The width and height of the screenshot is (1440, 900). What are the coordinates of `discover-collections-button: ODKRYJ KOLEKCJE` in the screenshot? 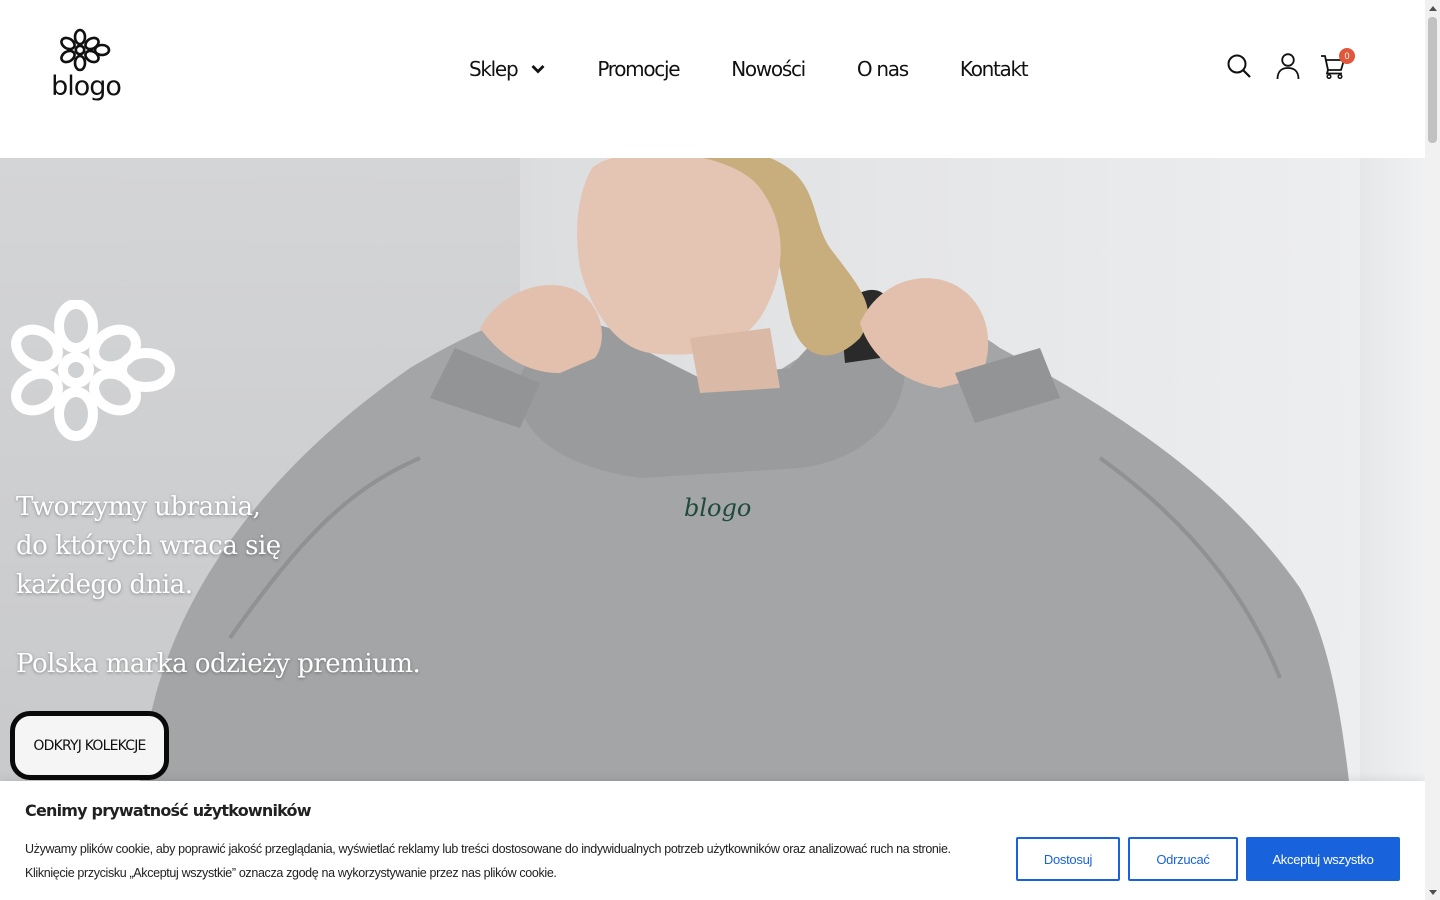 It's located at (89, 745).